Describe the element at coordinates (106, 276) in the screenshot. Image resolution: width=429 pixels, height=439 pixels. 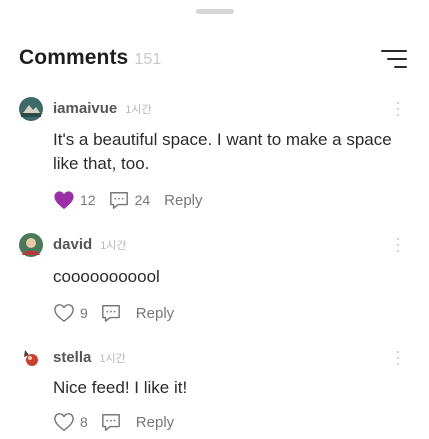
I see `comment-text: cooooooooool` at that location.